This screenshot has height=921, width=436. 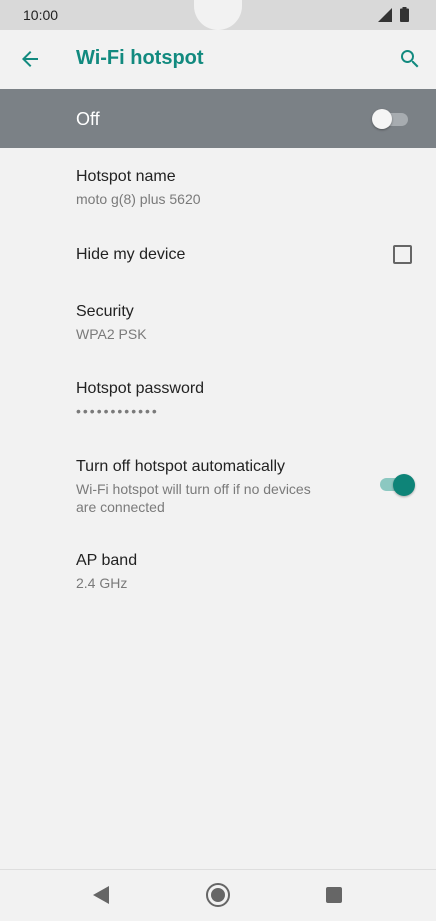 I want to click on status-bar: 10:00, so click(x=218, y=15).